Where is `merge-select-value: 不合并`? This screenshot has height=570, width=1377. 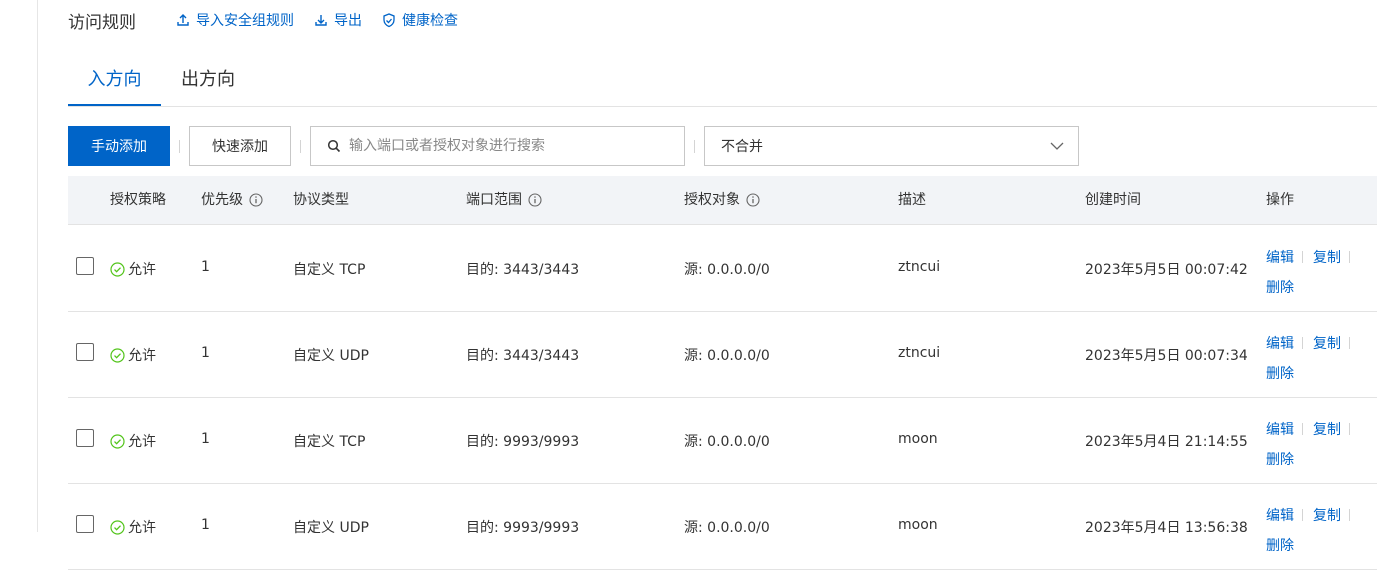
merge-select-value: 不合并 is located at coordinates (742, 147).